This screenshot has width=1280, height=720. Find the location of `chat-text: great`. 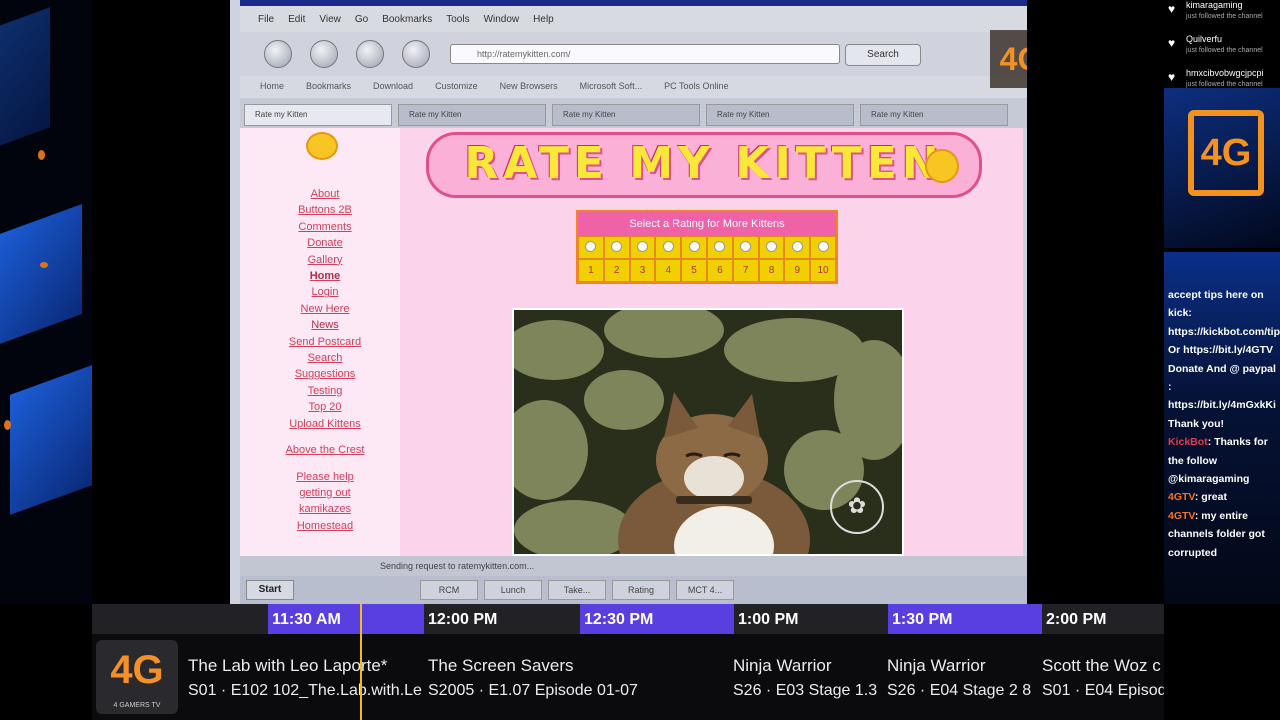

chat-text: great is located at coordinates (1214, 497).